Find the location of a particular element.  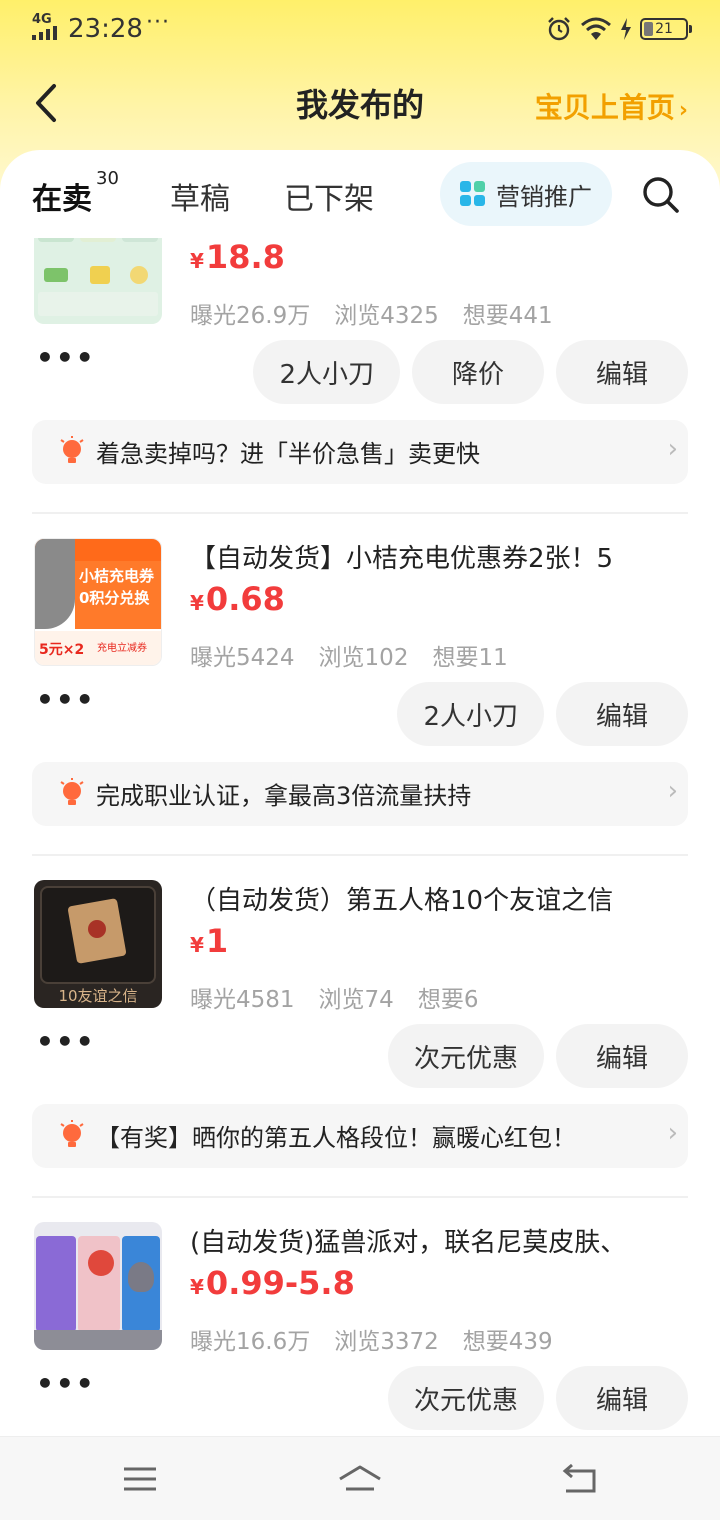

more-notifications-icon: ··· is located at coordinates (158, 22).